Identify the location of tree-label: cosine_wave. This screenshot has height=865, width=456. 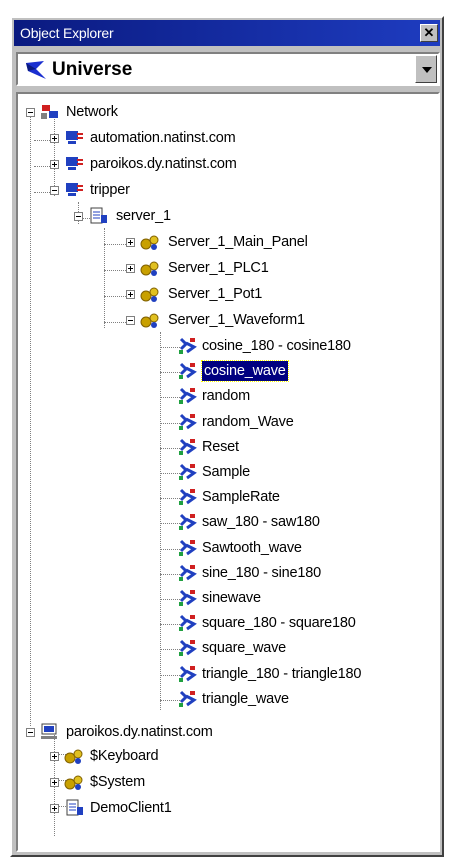
(245, 371).